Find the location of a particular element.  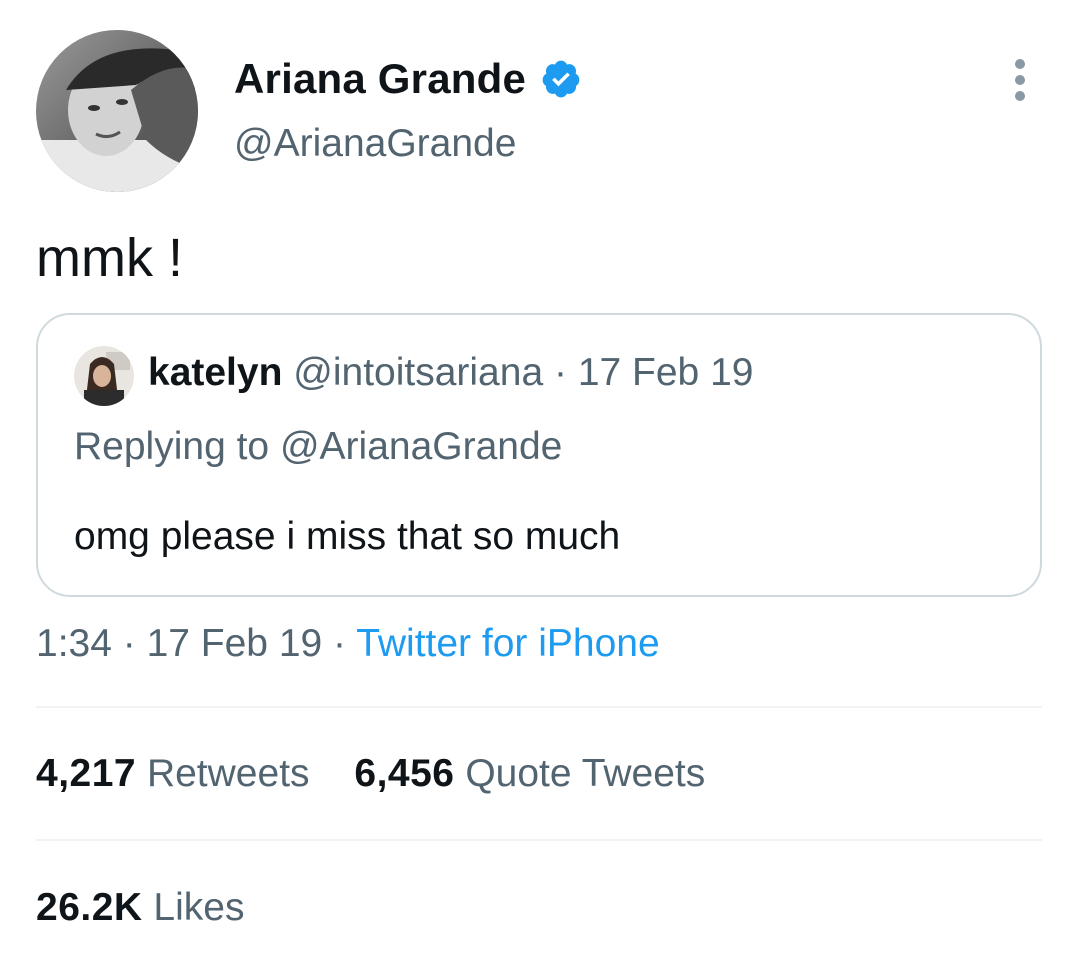

retweets-label: Retweets is located at coordinates (228, 773).